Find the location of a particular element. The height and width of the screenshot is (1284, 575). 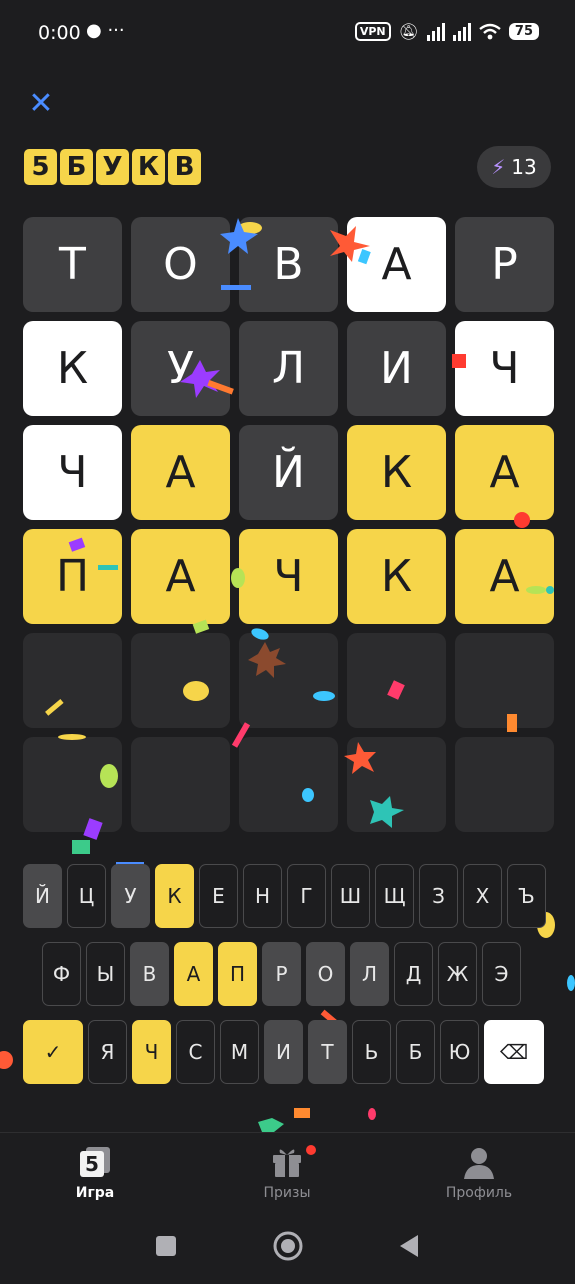

mute-icon: 🔕︎ is located at coordinates (408, 31).